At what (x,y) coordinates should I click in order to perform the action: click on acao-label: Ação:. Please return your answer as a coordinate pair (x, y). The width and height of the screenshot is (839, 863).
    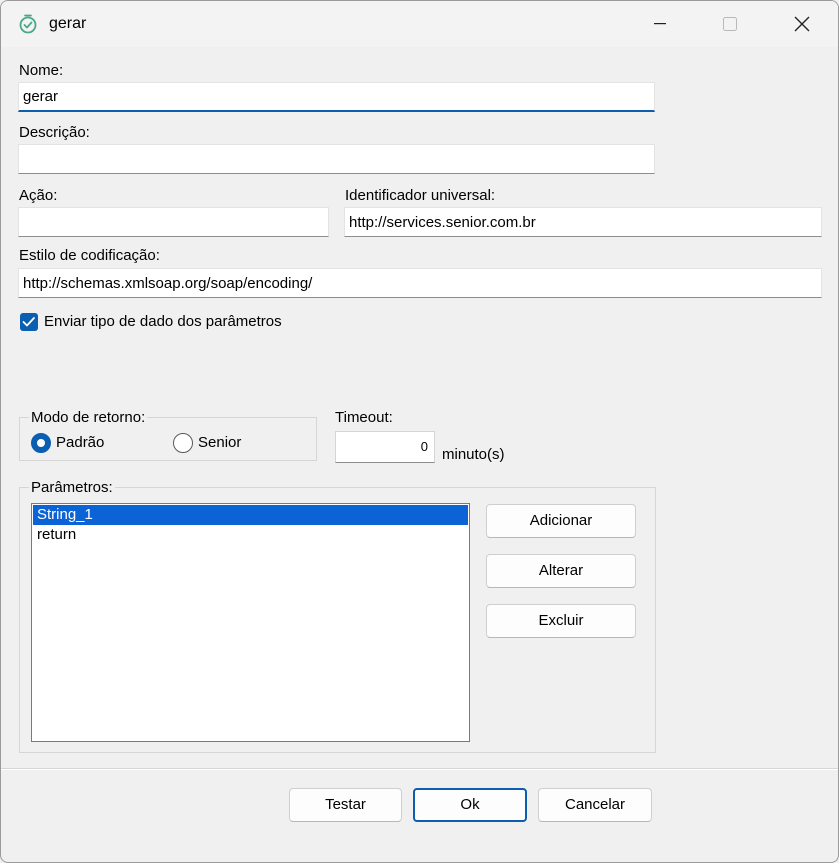
    Looking at the image, I should click on (38, 195).